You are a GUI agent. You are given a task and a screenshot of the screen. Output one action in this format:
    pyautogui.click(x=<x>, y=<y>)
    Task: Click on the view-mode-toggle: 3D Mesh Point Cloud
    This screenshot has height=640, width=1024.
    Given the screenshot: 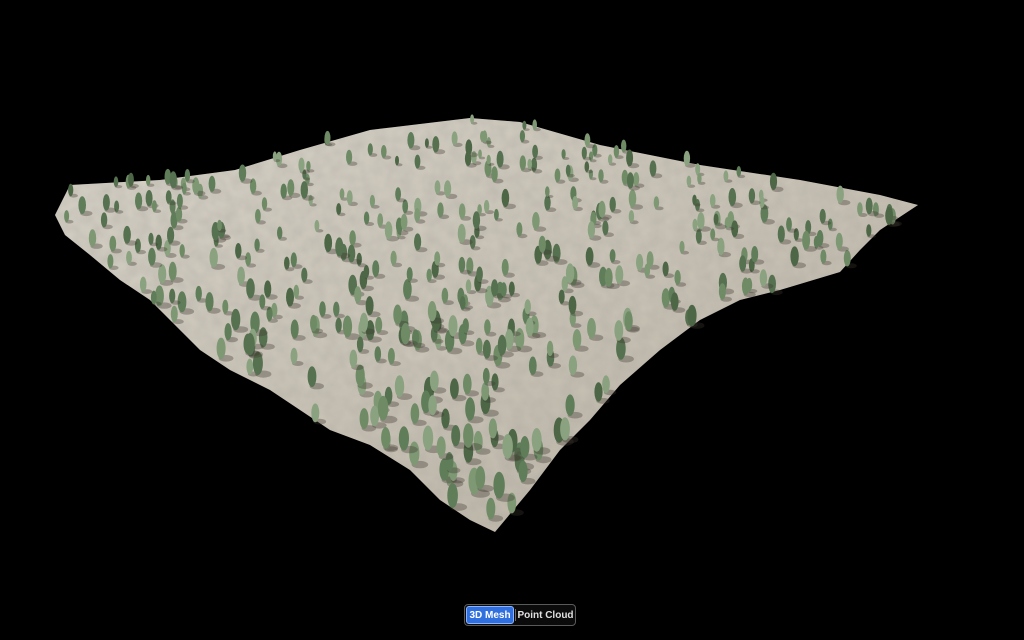 What is the action you would take?
    pyautogui.click(x=520, y=615)
    